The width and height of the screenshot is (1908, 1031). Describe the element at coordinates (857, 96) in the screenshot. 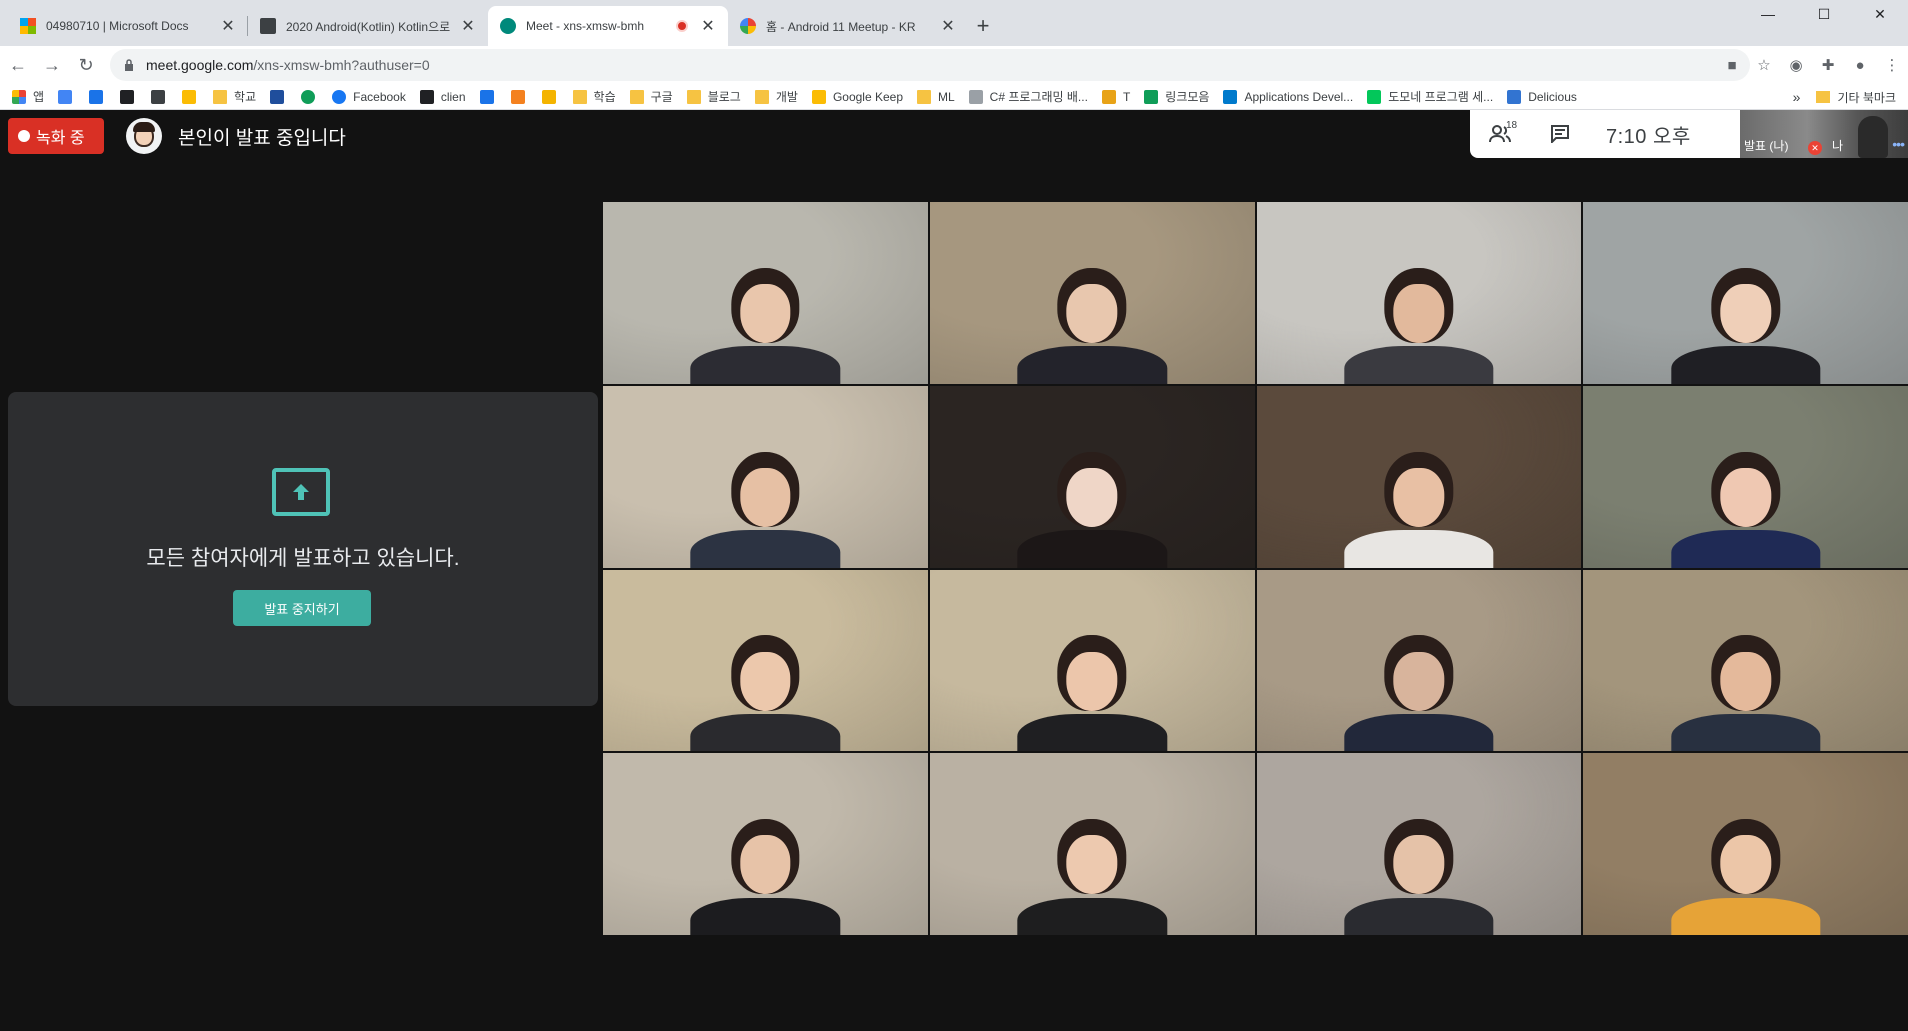

I see `bookmark-item: Google Keep` at that location.